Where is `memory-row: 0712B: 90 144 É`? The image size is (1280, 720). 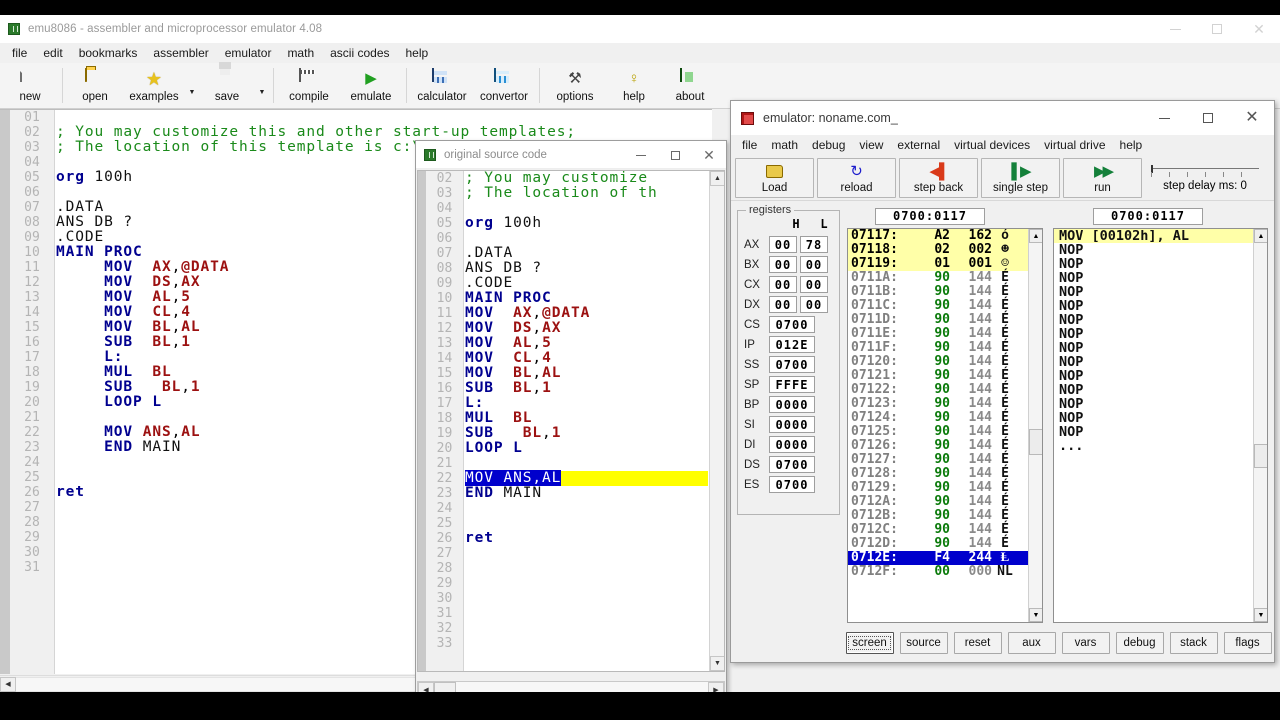
memory-row: 0712B: 90 144 É is located at coordinates (945, 516).